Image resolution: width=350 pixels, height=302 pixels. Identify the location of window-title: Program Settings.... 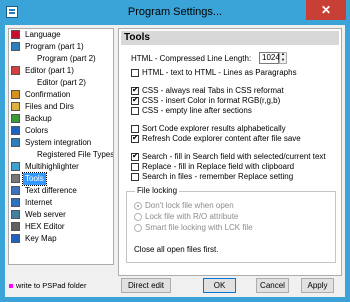
(175, 12).